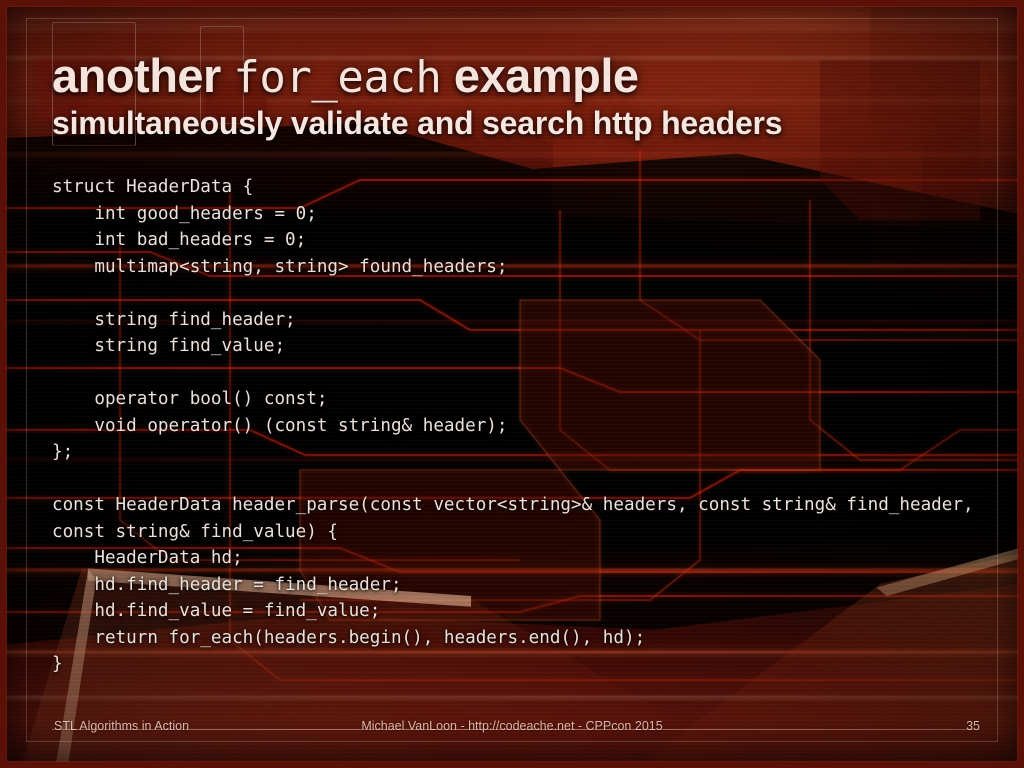  Describe the element at coordinates (190, 399) in the screenshot. I see `code-line: operator bool() const;` at that location.